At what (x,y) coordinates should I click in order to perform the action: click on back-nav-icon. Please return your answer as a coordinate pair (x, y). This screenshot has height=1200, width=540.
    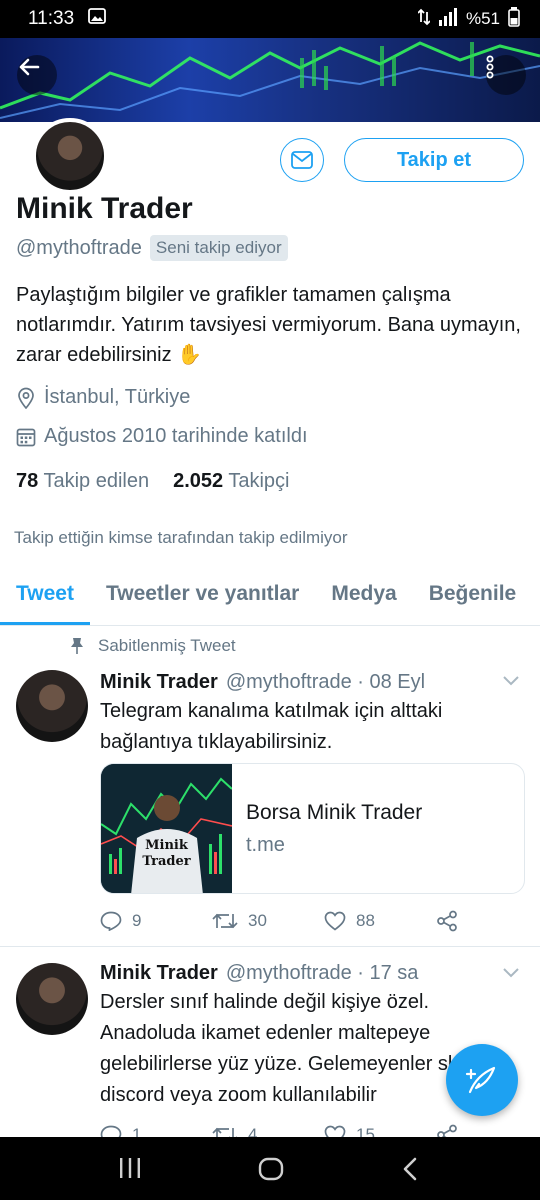
    Looking at the image, I should click on (410, 1169).